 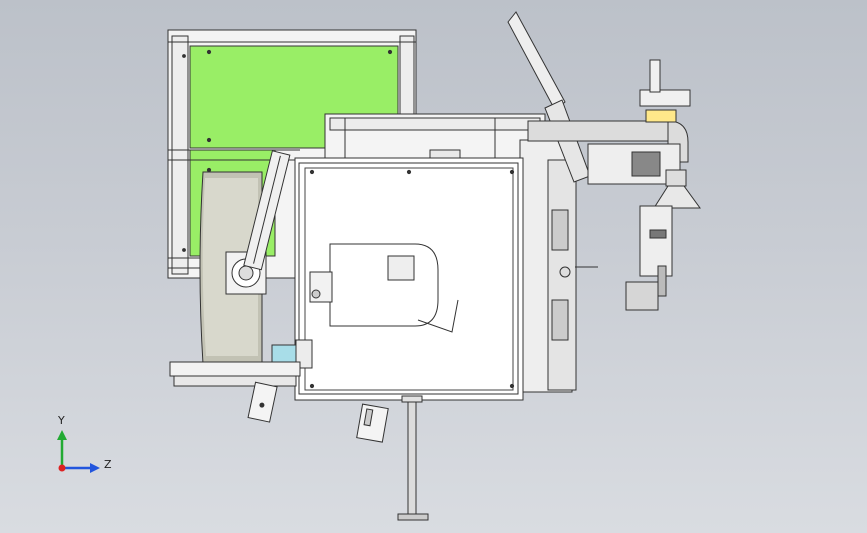 I want to click on support-stand, so click(x=413, y=458).